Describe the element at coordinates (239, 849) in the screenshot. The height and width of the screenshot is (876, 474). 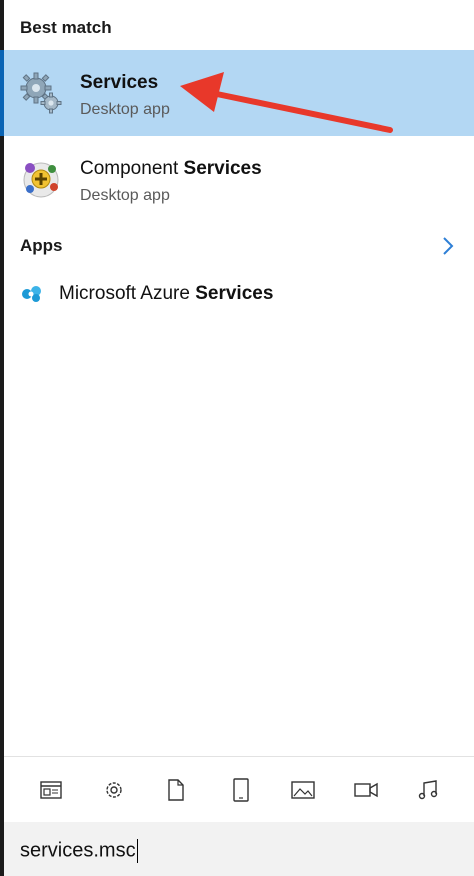
I see `search-box: services.msc` at that location.